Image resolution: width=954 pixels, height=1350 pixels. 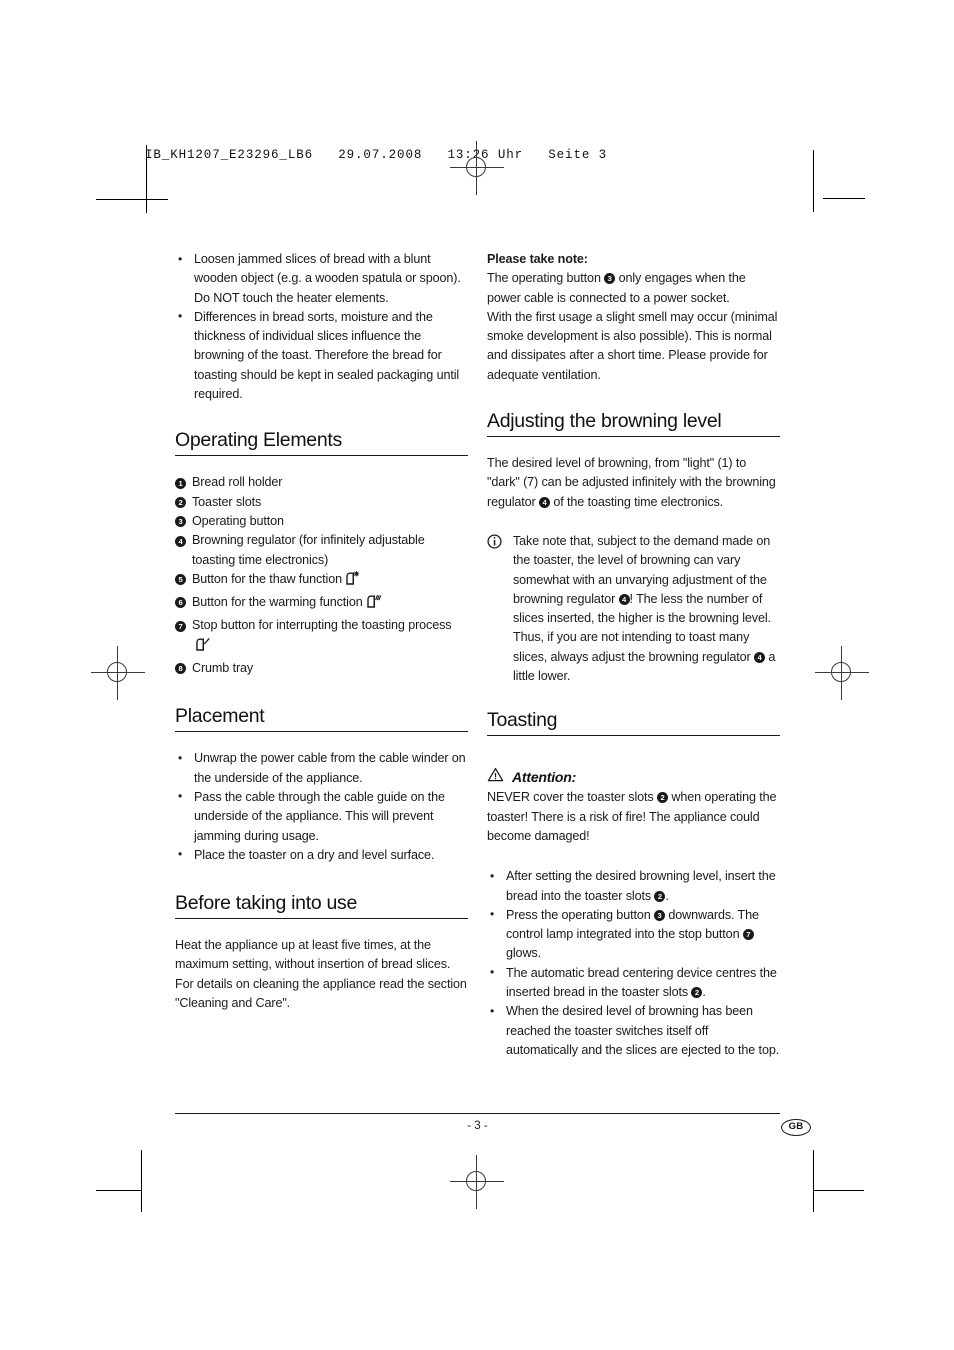 What do you see at coordinates (118, 673) in the screenshot?
I see `registration-mark-left` at bounding box center [118, 673].